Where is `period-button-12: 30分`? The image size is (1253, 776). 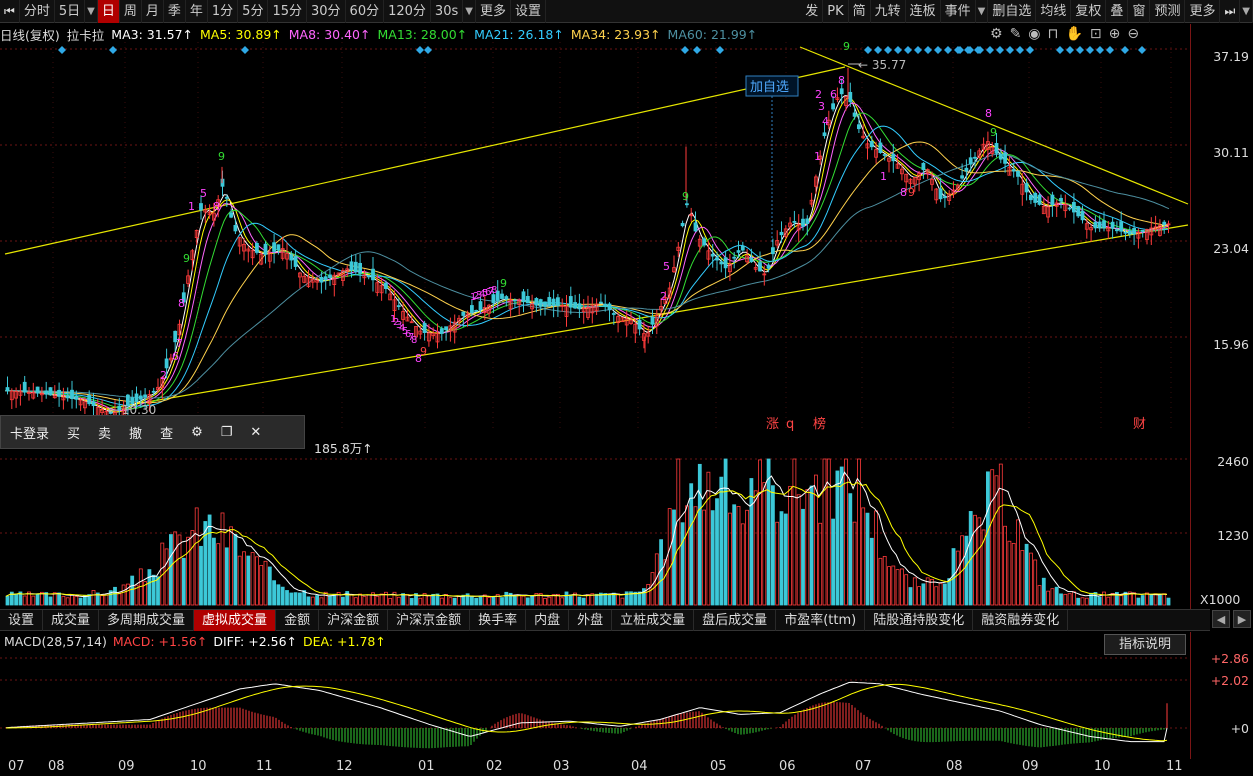
period-button-12: 30分 is located at coordinates (326, 11).